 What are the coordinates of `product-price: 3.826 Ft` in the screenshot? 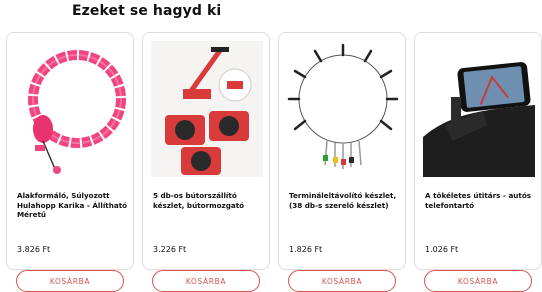 It's located at (34, 249).